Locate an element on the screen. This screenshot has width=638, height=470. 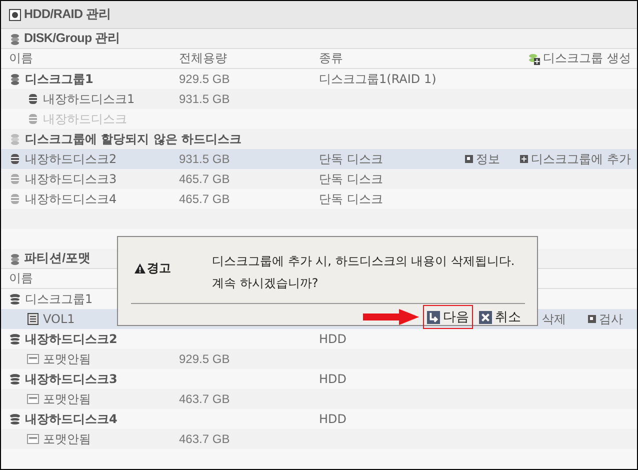
check-button: 검사 is located at coordinates (605, 319).